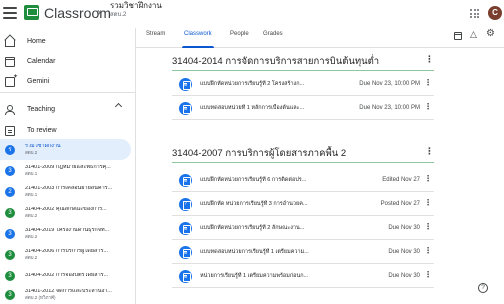 The image size is (504, 304). What do you see at coordinates (118, 106) in the screenshot?
I see `chevron-up-icon` at bounding box center [118, 106].